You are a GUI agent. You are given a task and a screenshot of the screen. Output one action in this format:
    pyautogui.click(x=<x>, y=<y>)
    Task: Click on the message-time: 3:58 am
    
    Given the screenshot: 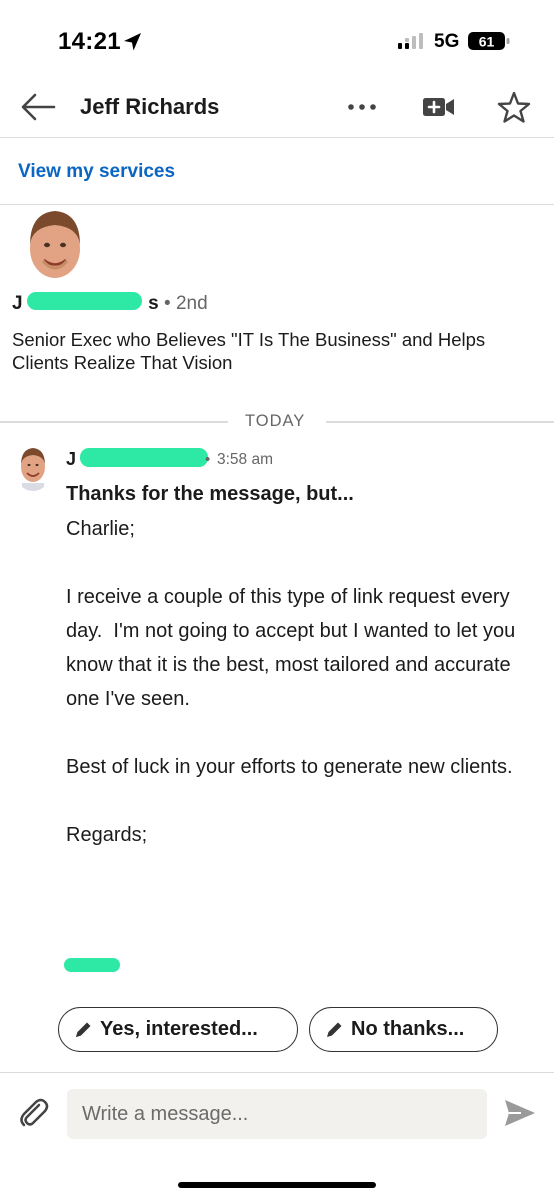 What is the action you would take?
    pyautogui.click(x=245, y=459)
    